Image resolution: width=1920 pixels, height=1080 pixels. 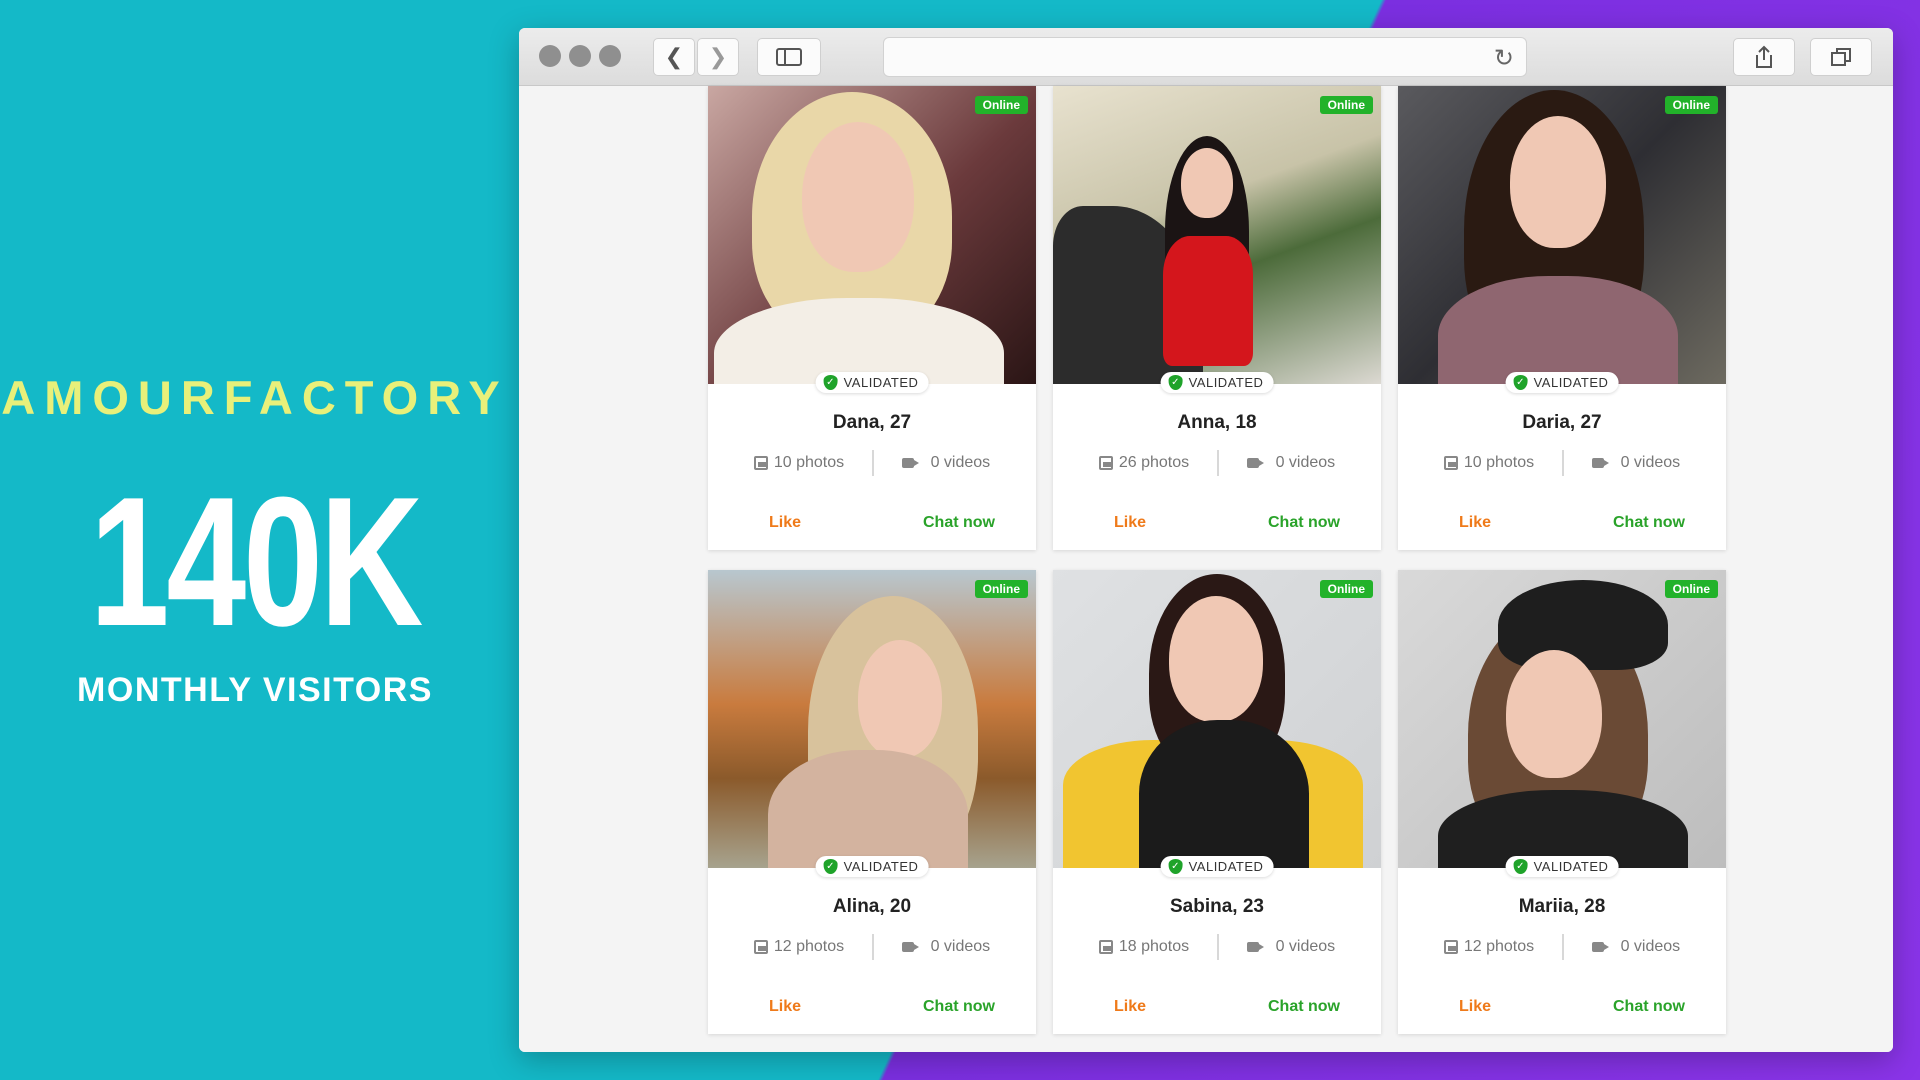 I want to click on forward-button: ❯, so click(x=718, y=57).